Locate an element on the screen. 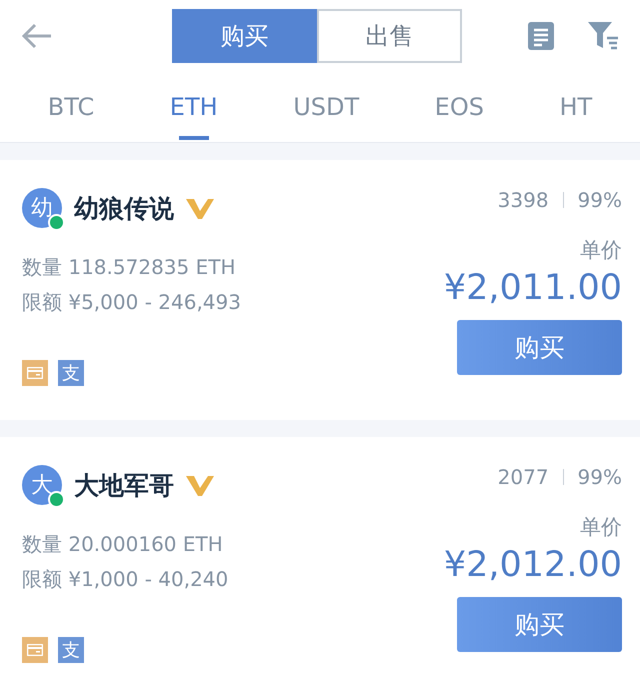 The image size is (640, 697). limit-text: 限额 ¥1,000 - 40,240 is located at coordinates (125, 579).